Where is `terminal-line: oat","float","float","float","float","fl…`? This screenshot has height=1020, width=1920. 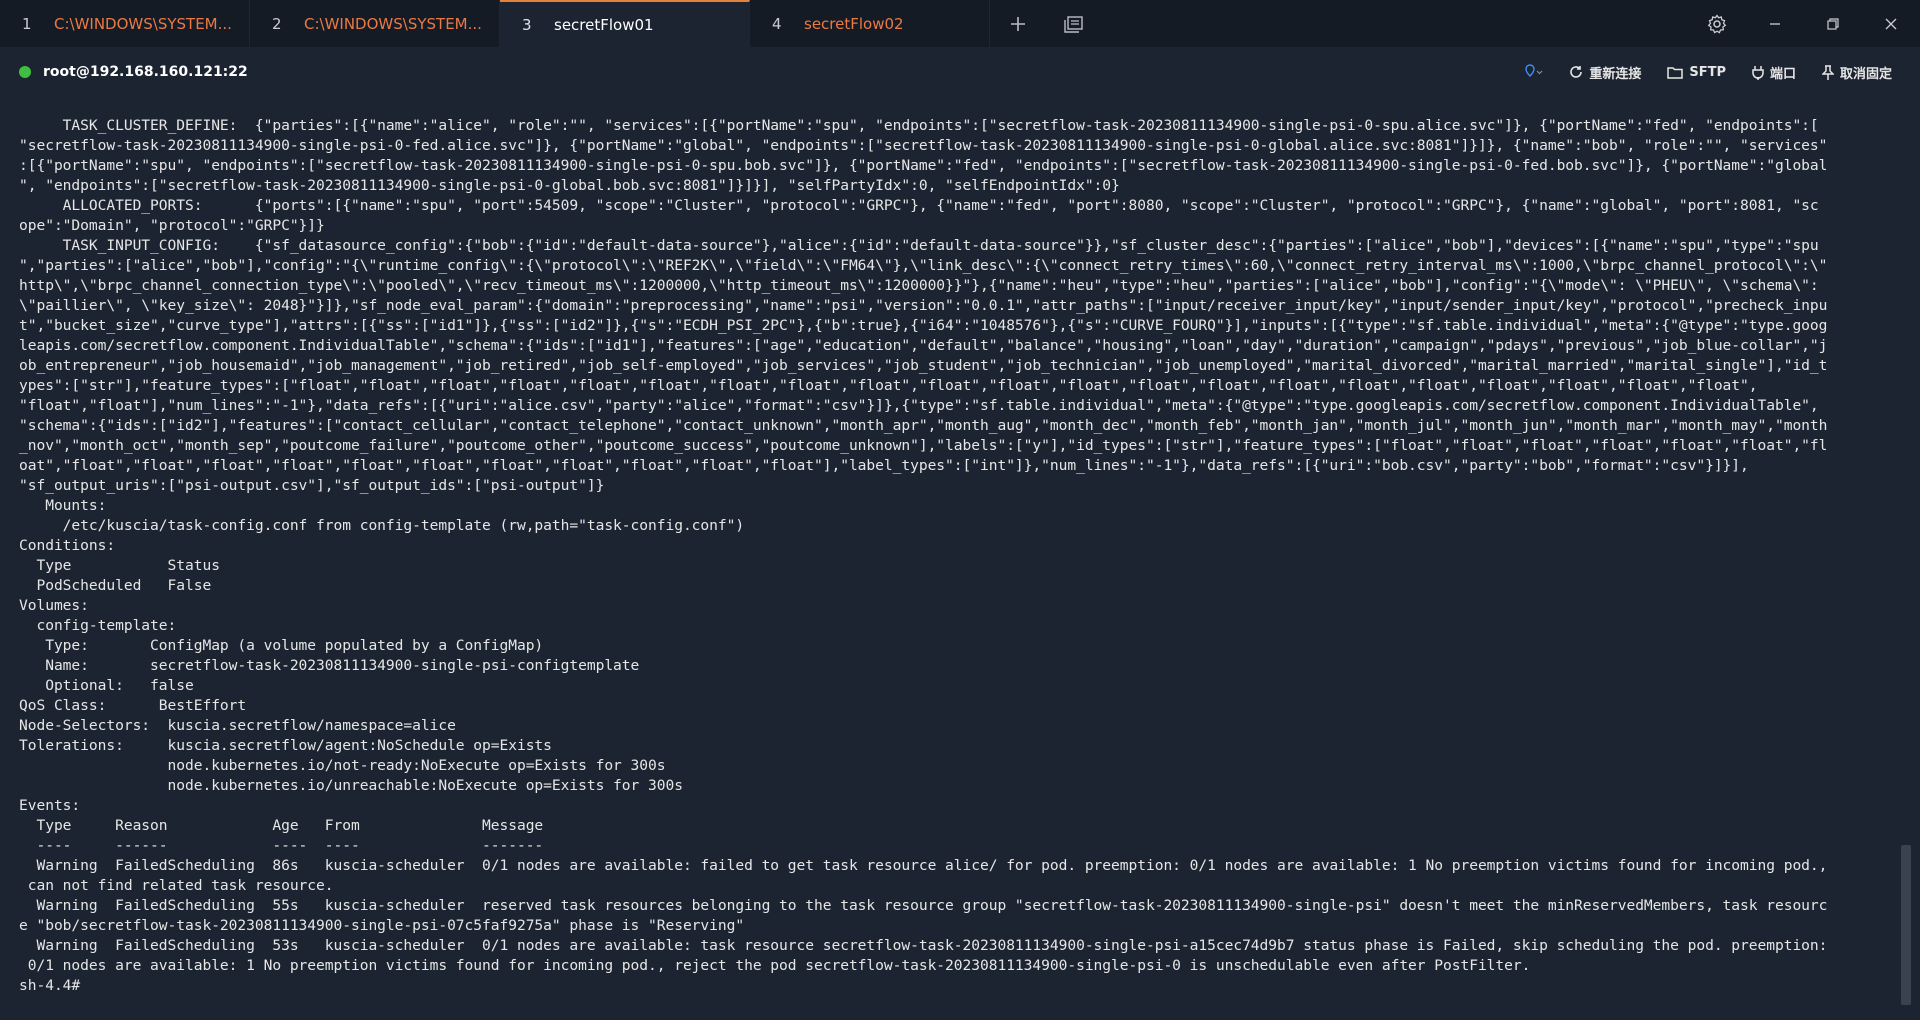
terminal-line: oat","float","float","float","float","fl… is located at coordinates (884, 465).